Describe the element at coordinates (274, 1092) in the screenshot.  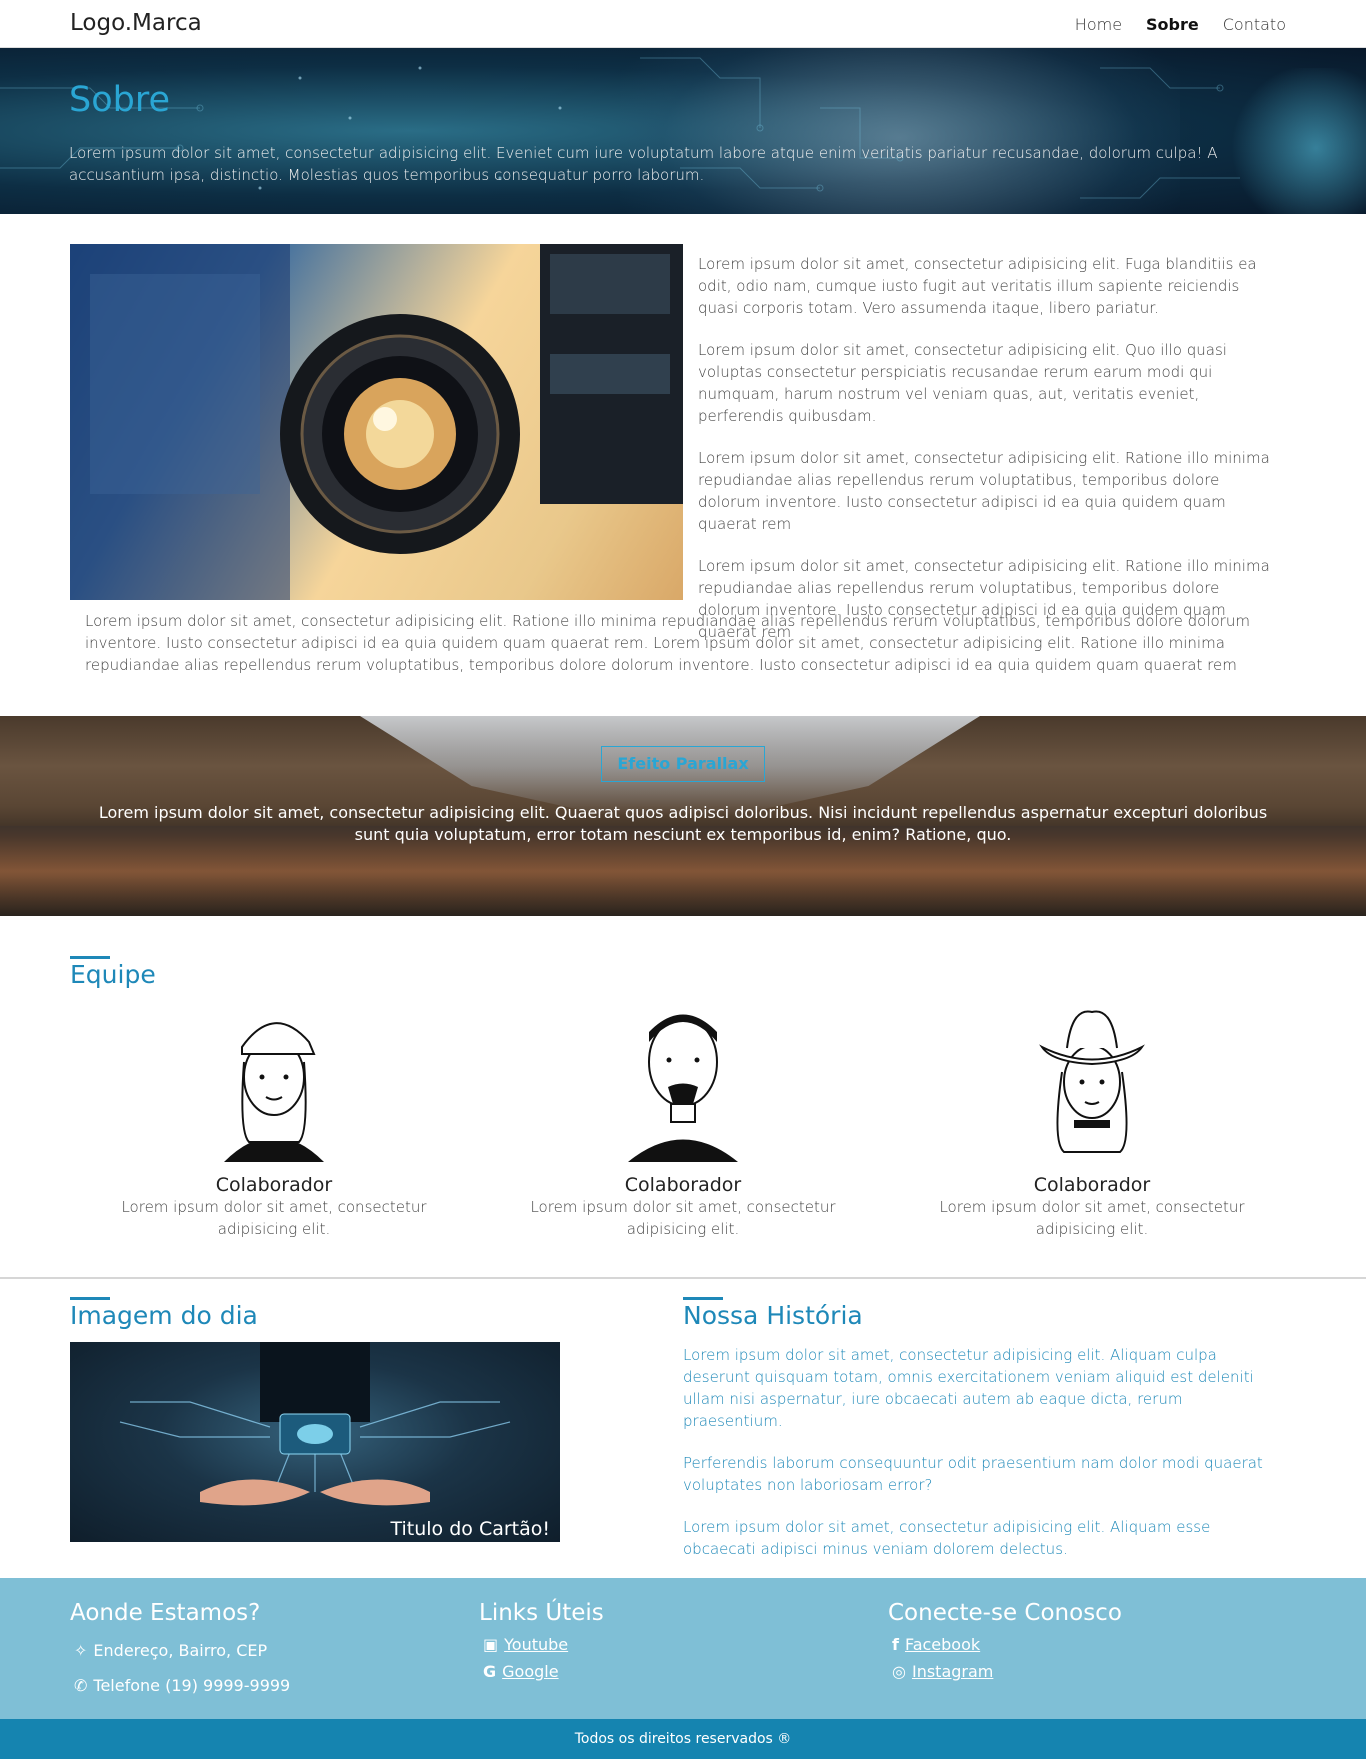
I see `woman-cap-avatar-icon` at that location.